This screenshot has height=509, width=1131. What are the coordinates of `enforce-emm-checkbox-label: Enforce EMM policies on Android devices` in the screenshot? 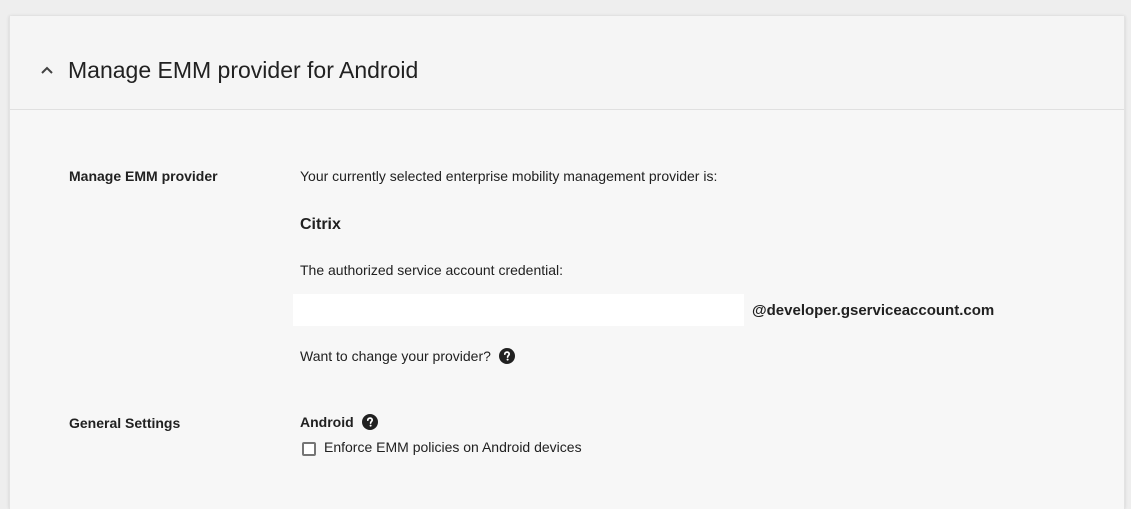 It's located at (453, 447).